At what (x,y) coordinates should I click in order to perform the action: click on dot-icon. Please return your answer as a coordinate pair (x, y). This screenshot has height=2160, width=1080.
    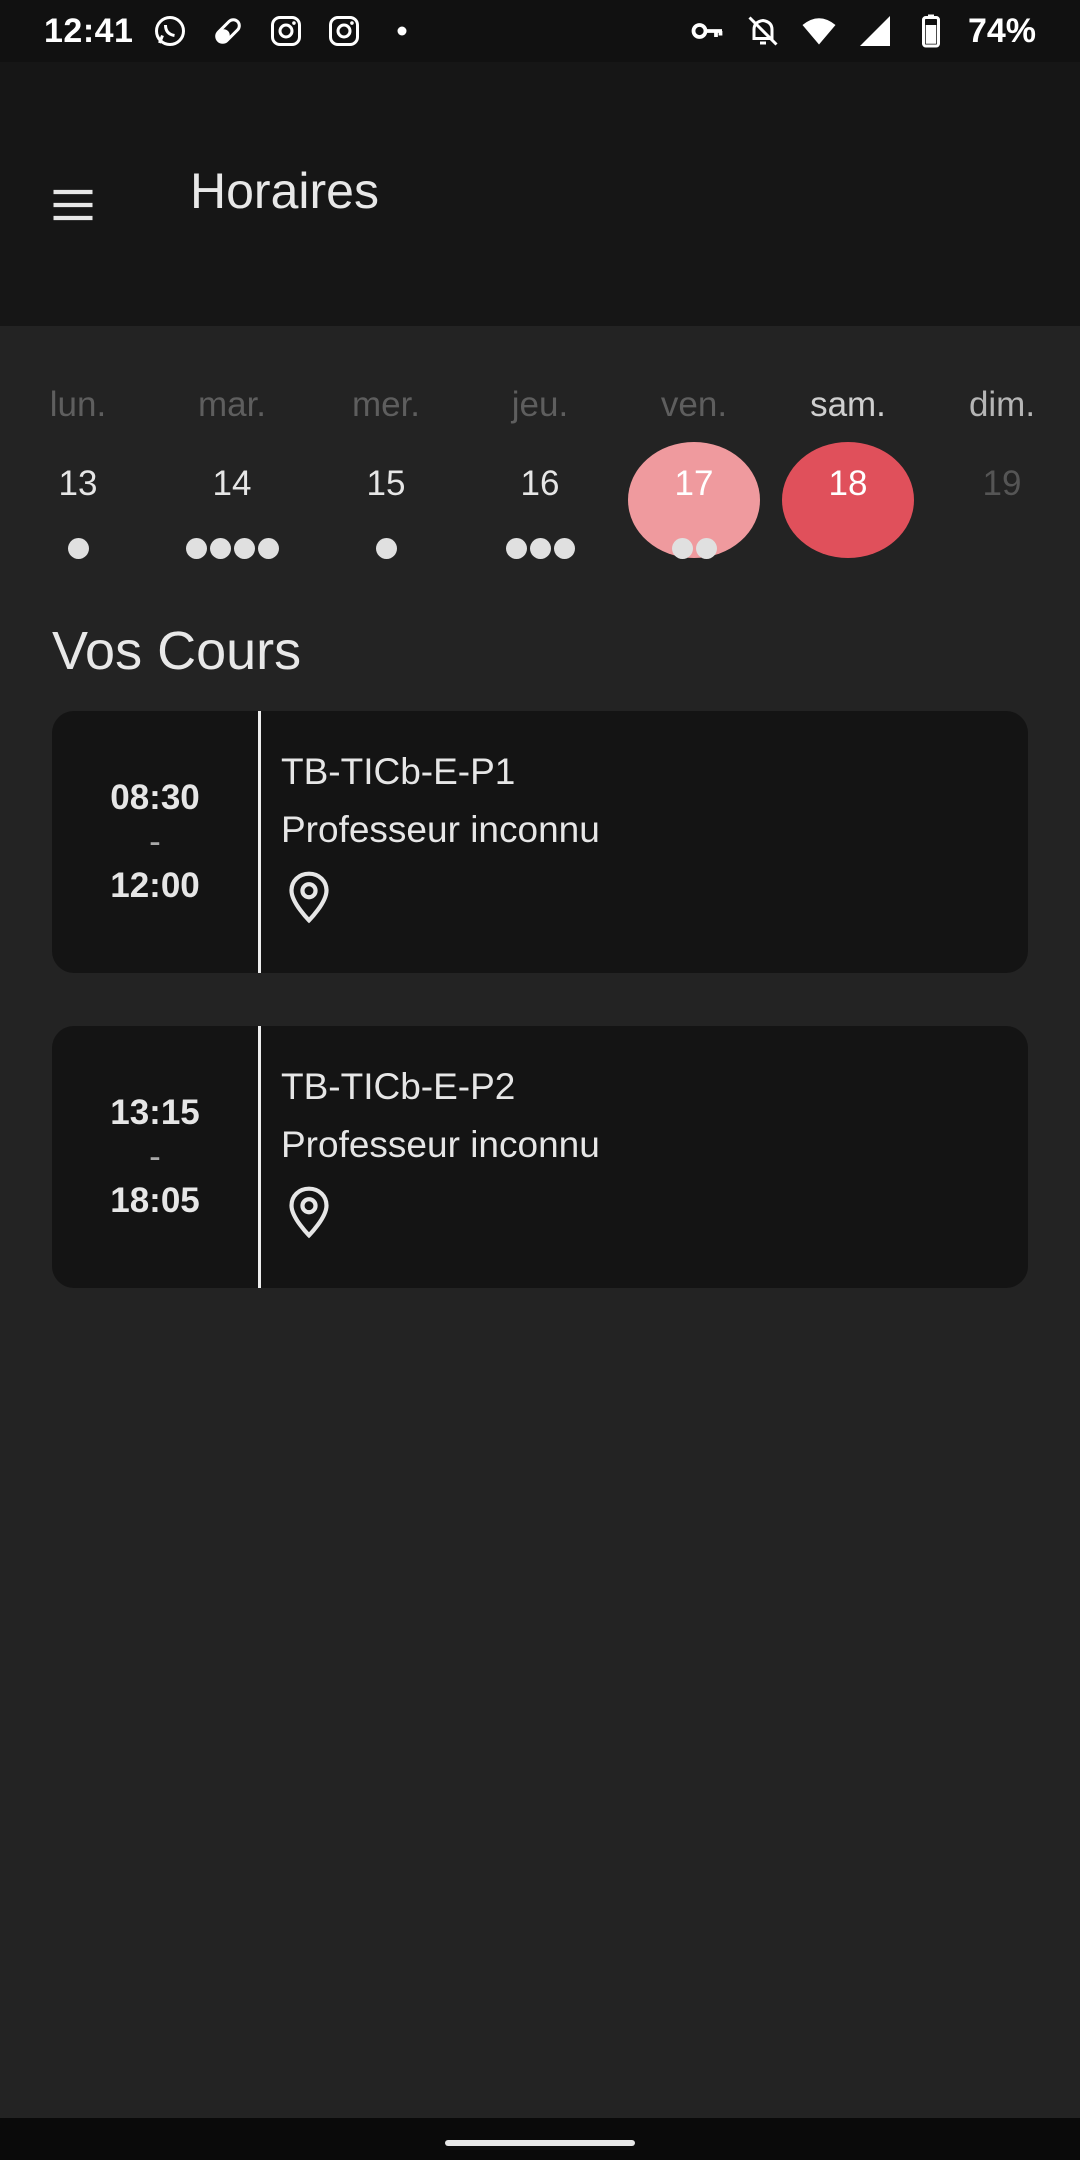
    Looking at the image, I should click on (402, 31).